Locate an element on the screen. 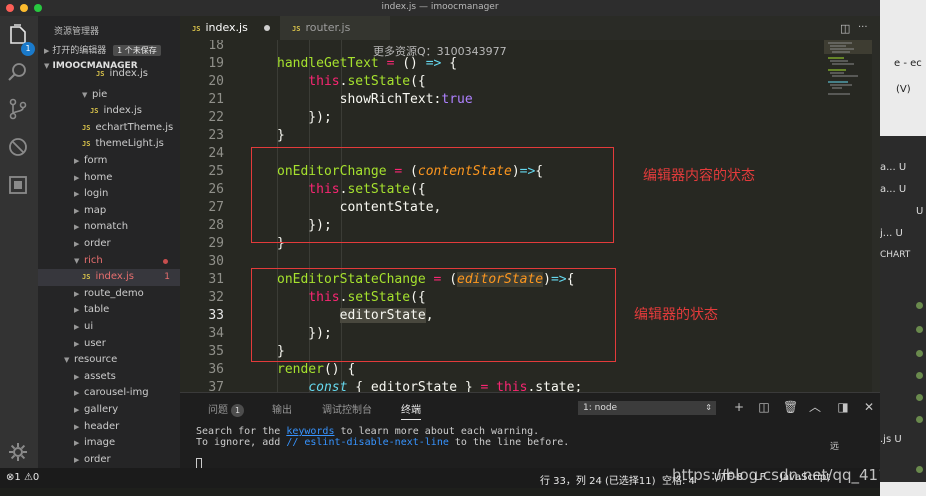 The image size is (926, 496). code-line: 19 handleGetText = () => { is located at coordinates (530, 64).